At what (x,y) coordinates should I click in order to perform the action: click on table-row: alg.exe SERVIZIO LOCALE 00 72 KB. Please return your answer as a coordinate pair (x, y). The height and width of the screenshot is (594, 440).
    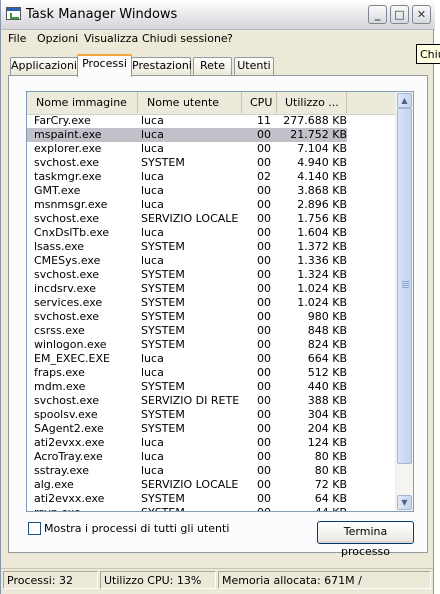
    Looking at the image, I should click on (212, 485).